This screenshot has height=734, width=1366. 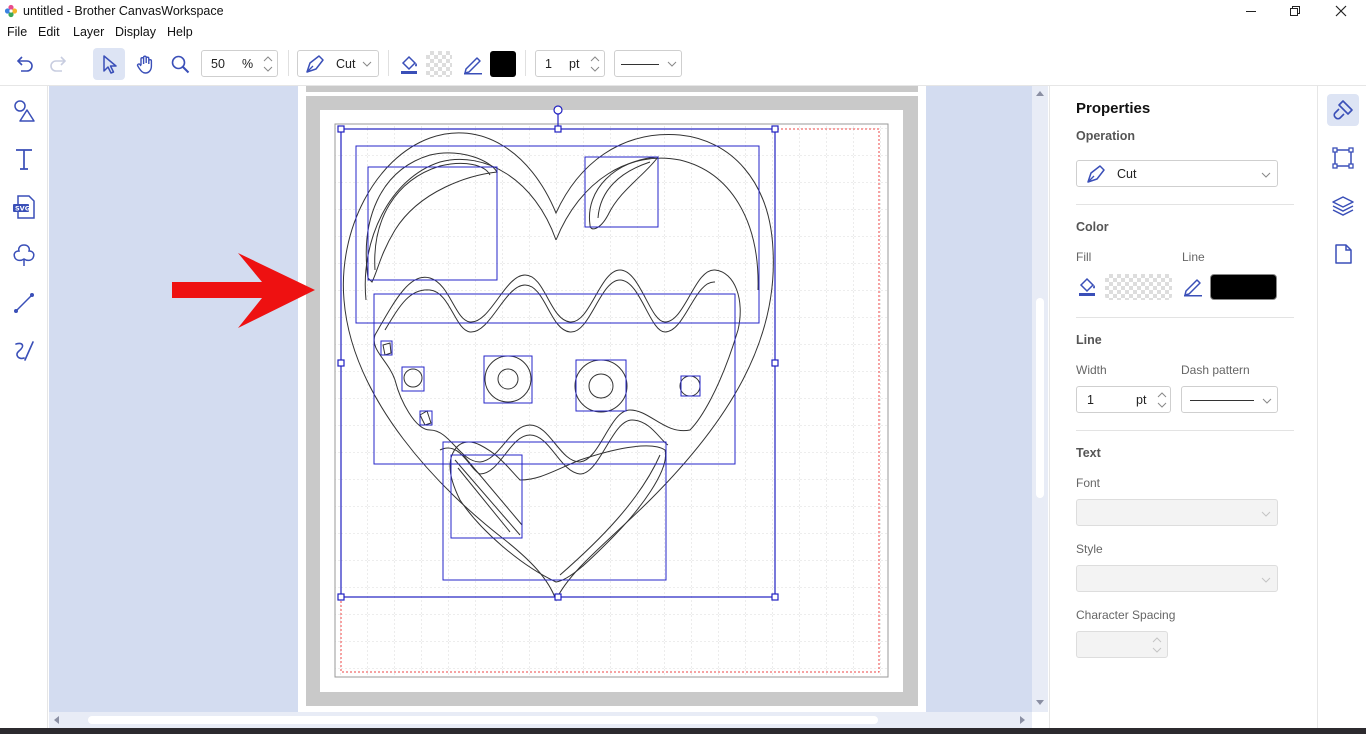 I want to click on hand-icon, so click(x=144, y=64).